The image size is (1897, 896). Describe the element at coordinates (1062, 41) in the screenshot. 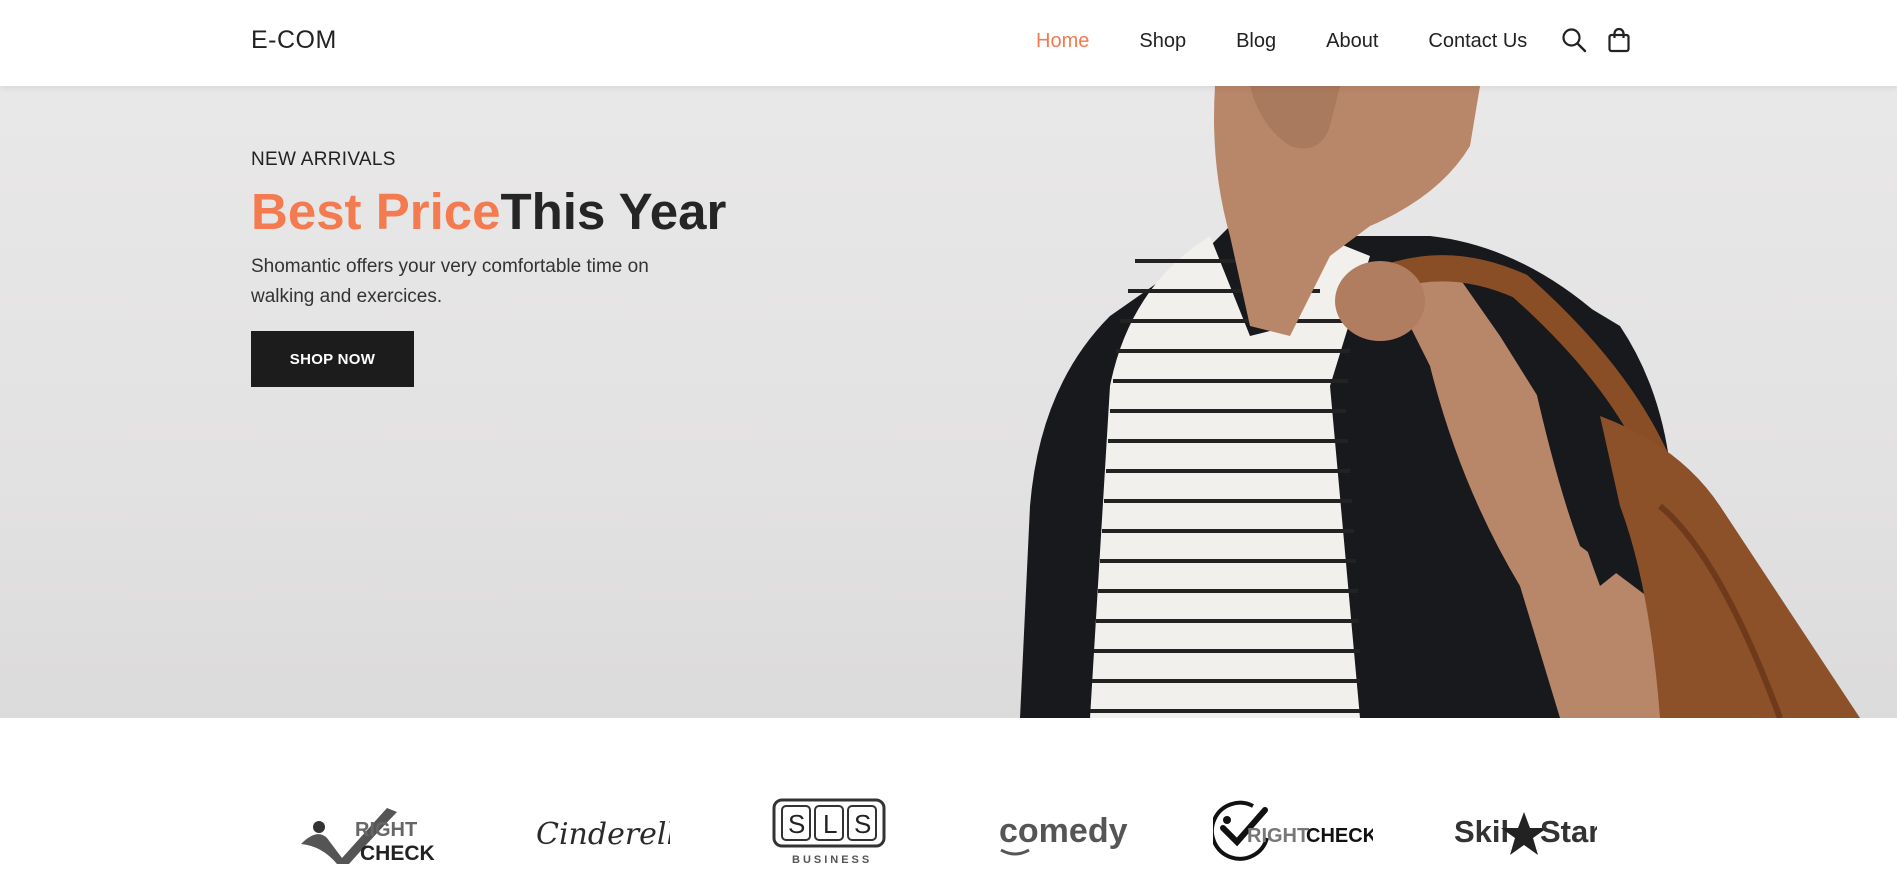

I see `nav-home: Home` at that location.